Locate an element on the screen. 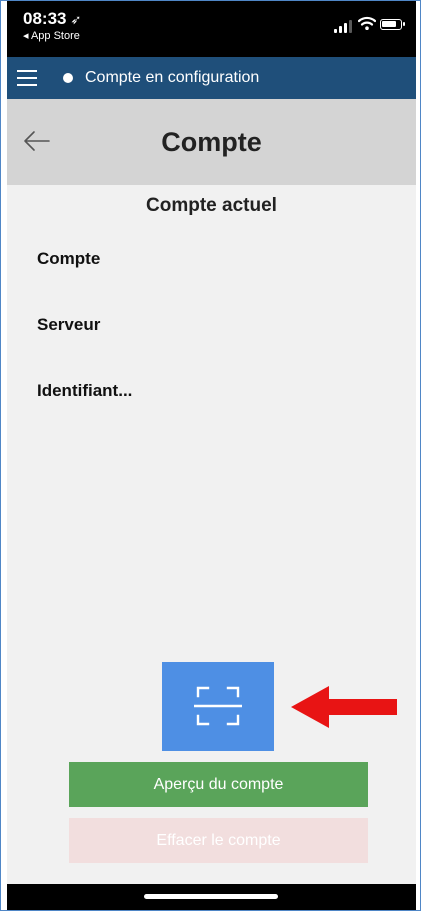 This screenshot has height=911, width=421. time-text: 08:33 is located at coordinates (45, 18).